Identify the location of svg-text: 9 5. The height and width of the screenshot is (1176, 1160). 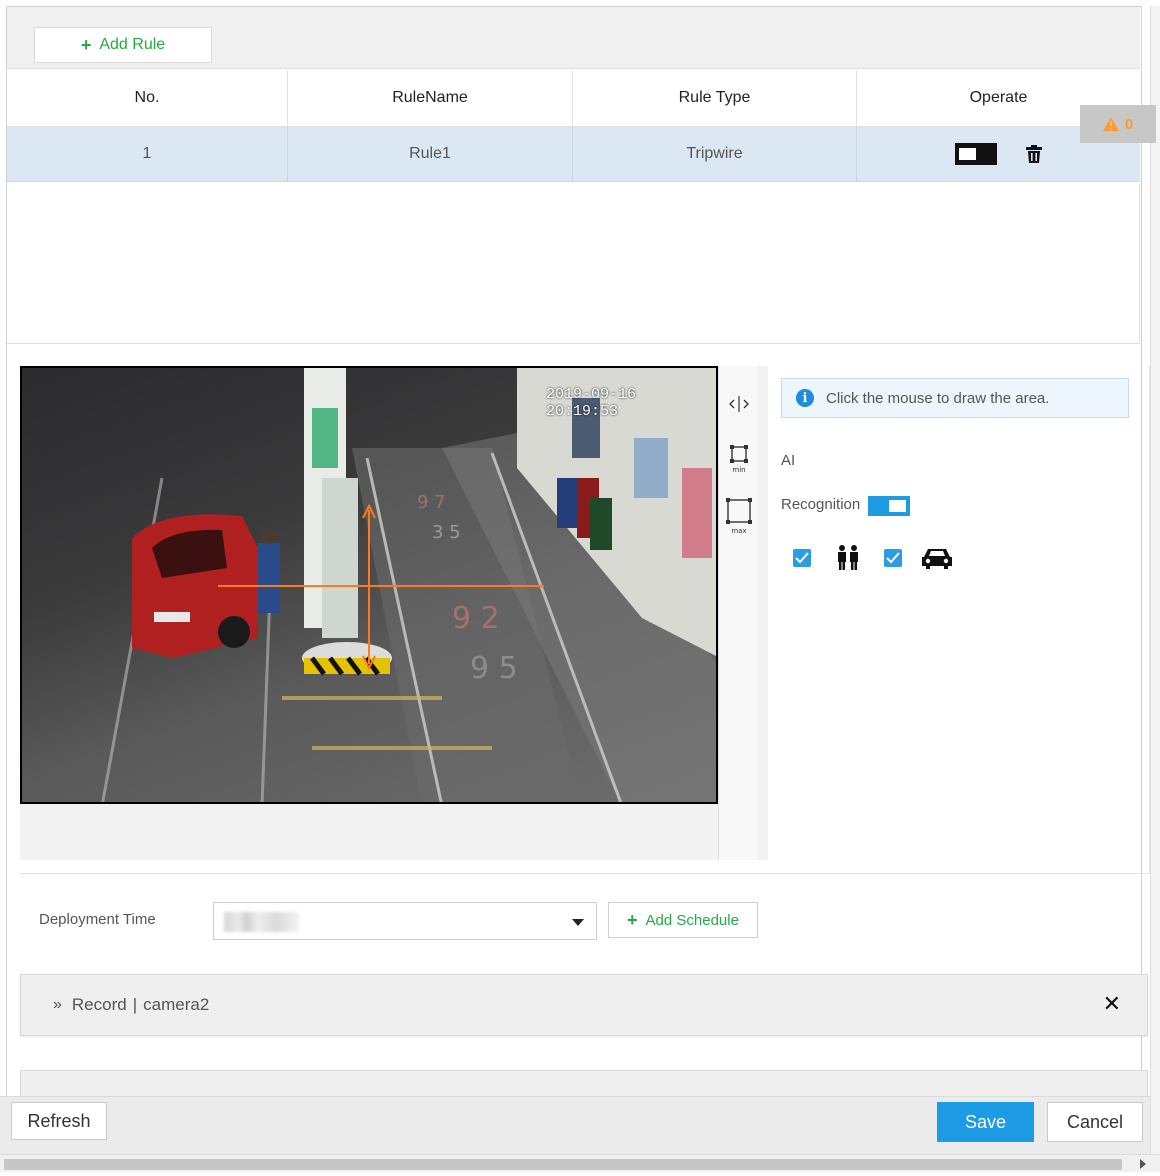
(494, 668).